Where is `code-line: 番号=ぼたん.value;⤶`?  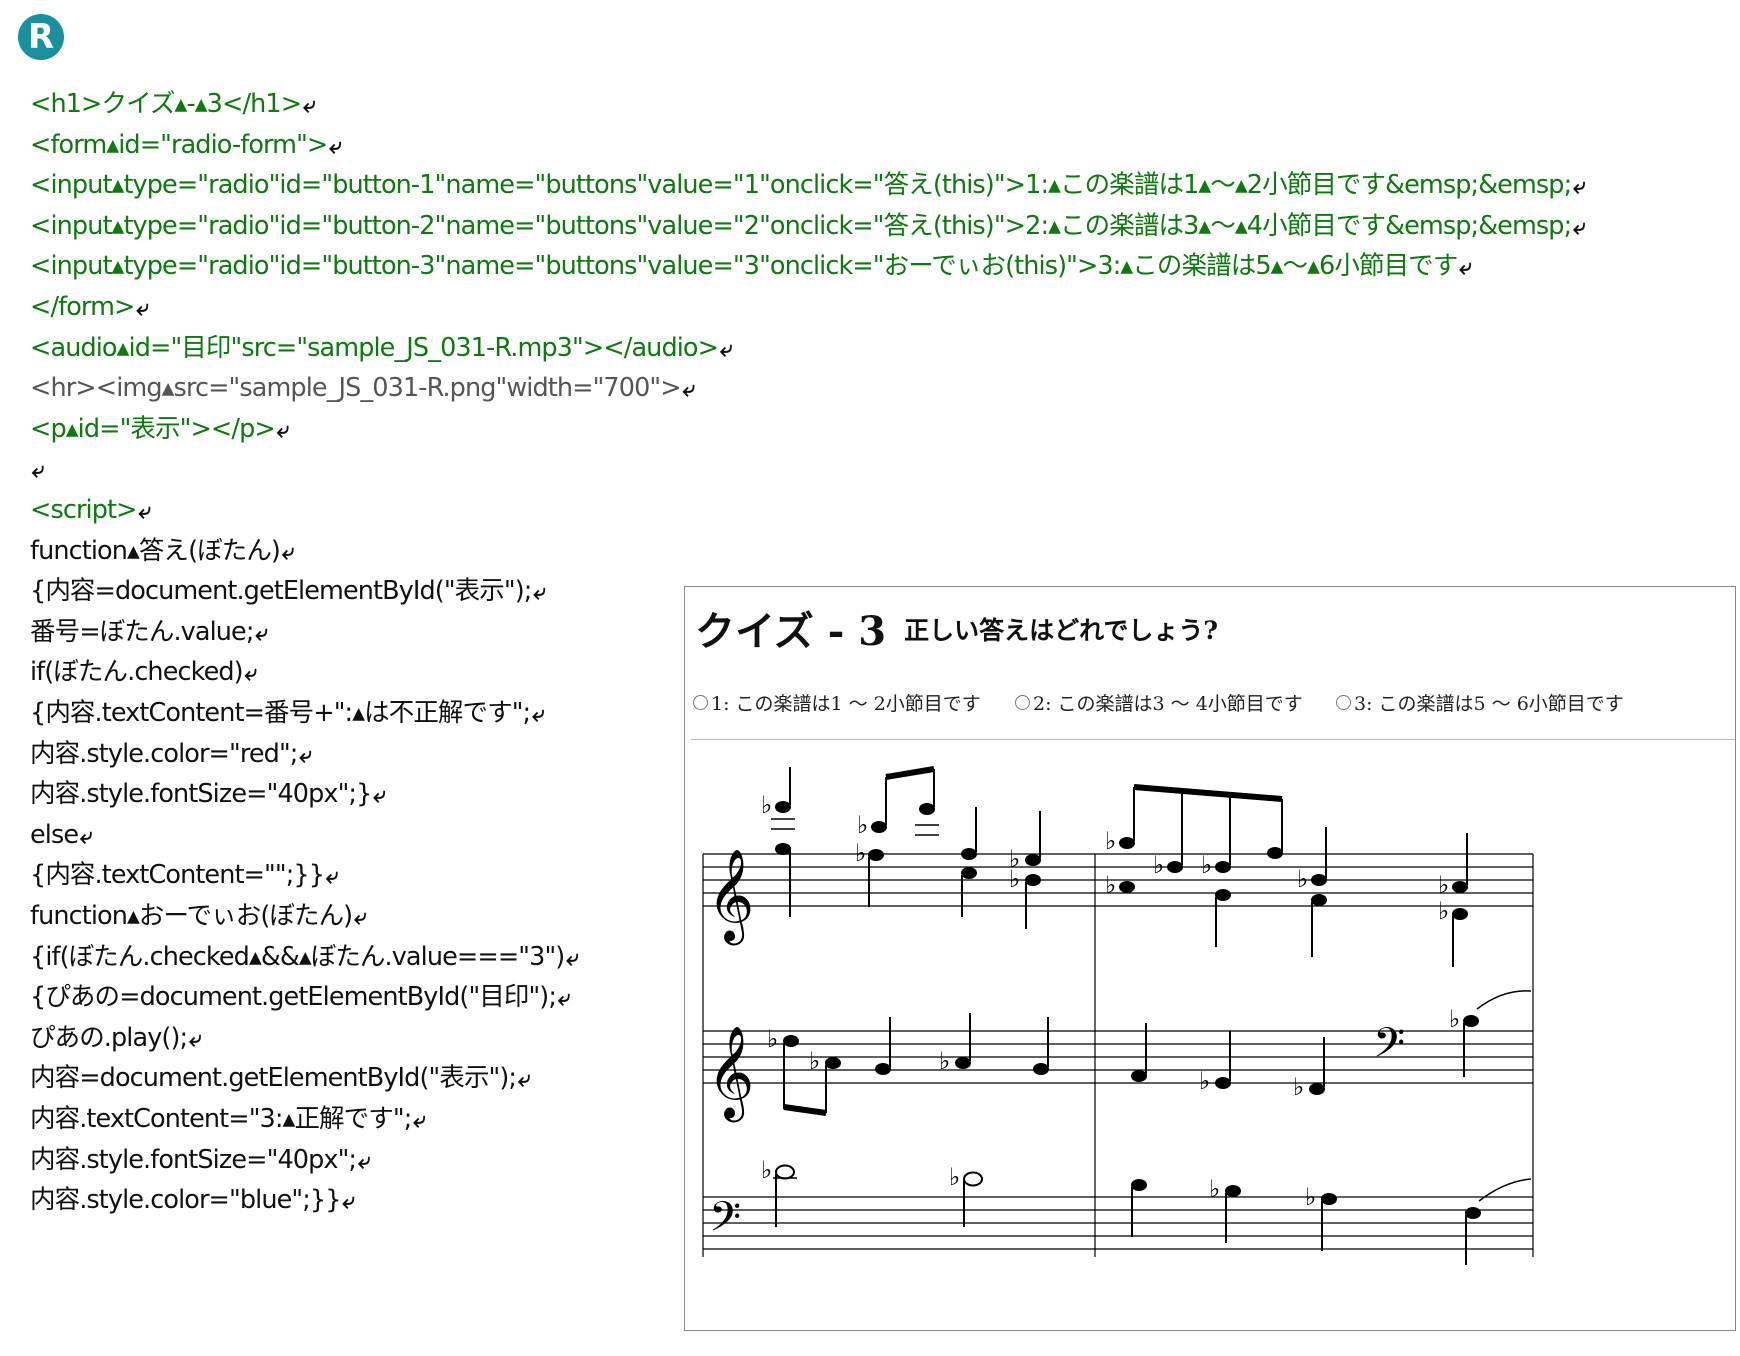 code-line: 番号=ぼたん.value;⤶ is located at coordinates (149, 631).